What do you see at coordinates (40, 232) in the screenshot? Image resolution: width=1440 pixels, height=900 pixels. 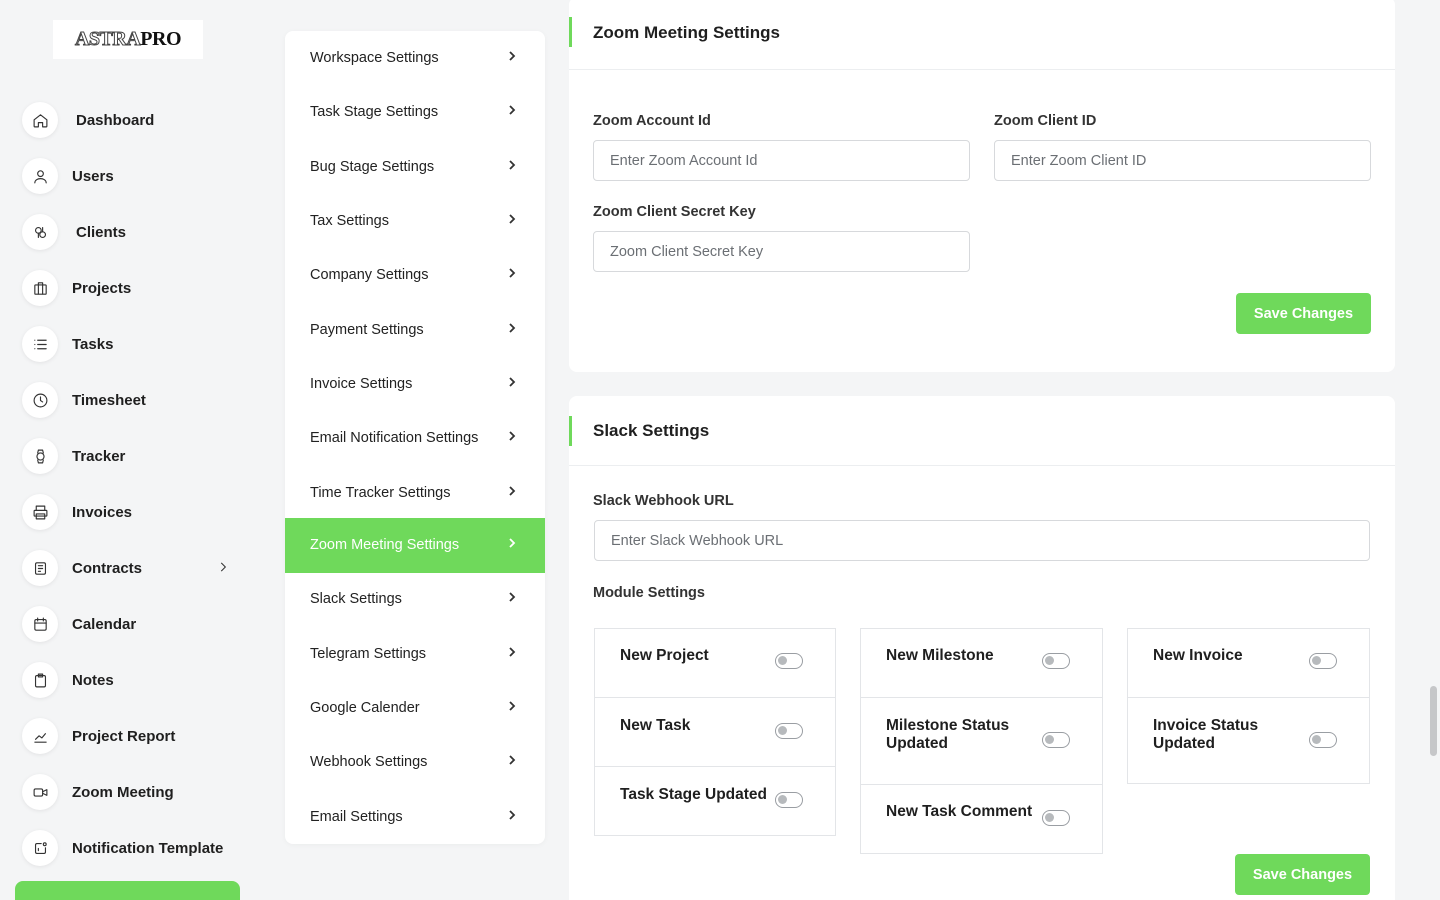 I see `clients-icon` at bounding box center [40, 232].